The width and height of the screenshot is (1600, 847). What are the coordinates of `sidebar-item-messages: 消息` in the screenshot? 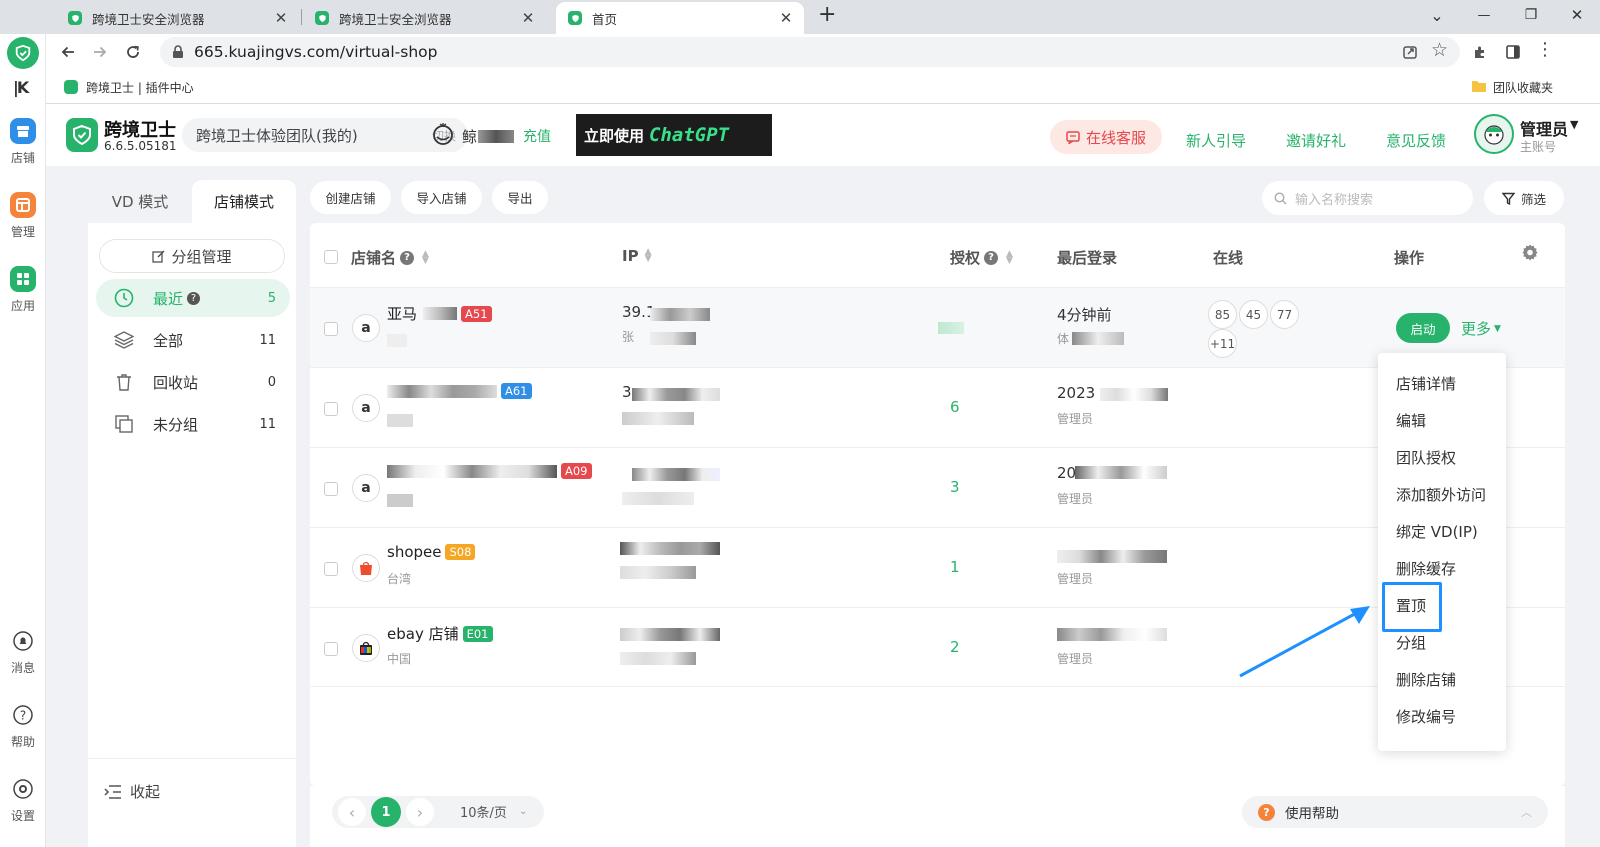 It's located at (23, 652).